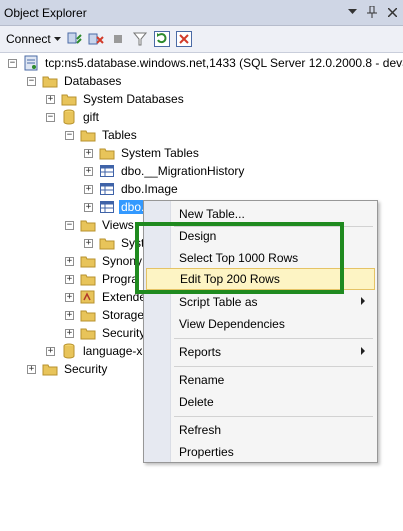  Describe the element at coordinates (107, 171) in the screenshot. I see `table-icon` at that location.